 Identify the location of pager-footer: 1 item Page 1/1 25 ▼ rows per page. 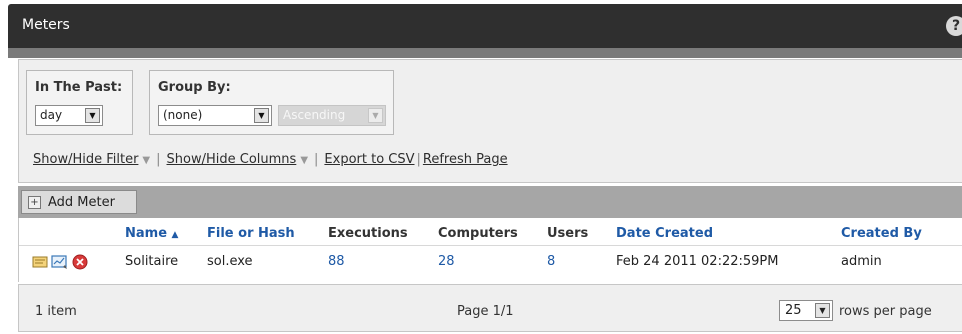
(490, 308).